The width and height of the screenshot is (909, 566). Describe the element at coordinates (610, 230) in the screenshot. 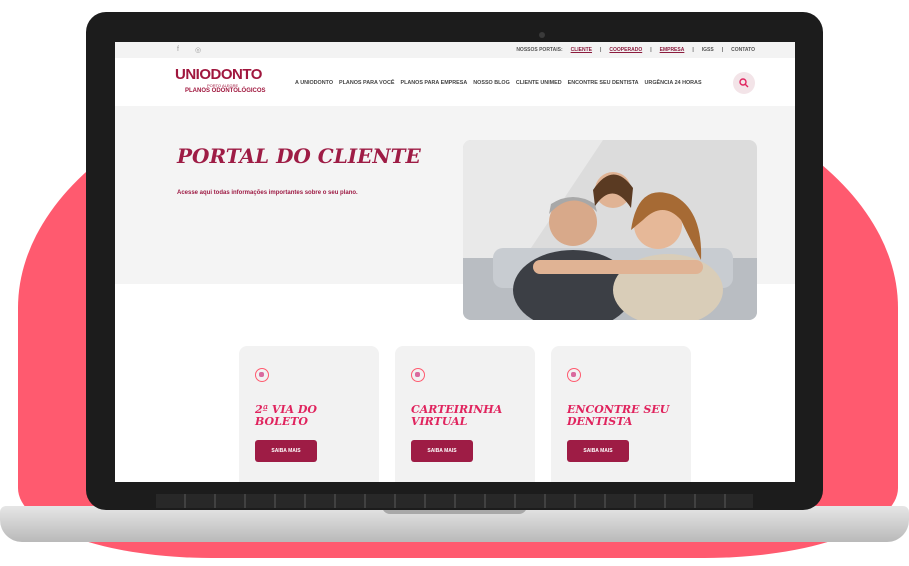

I see `family-photo` at that location.